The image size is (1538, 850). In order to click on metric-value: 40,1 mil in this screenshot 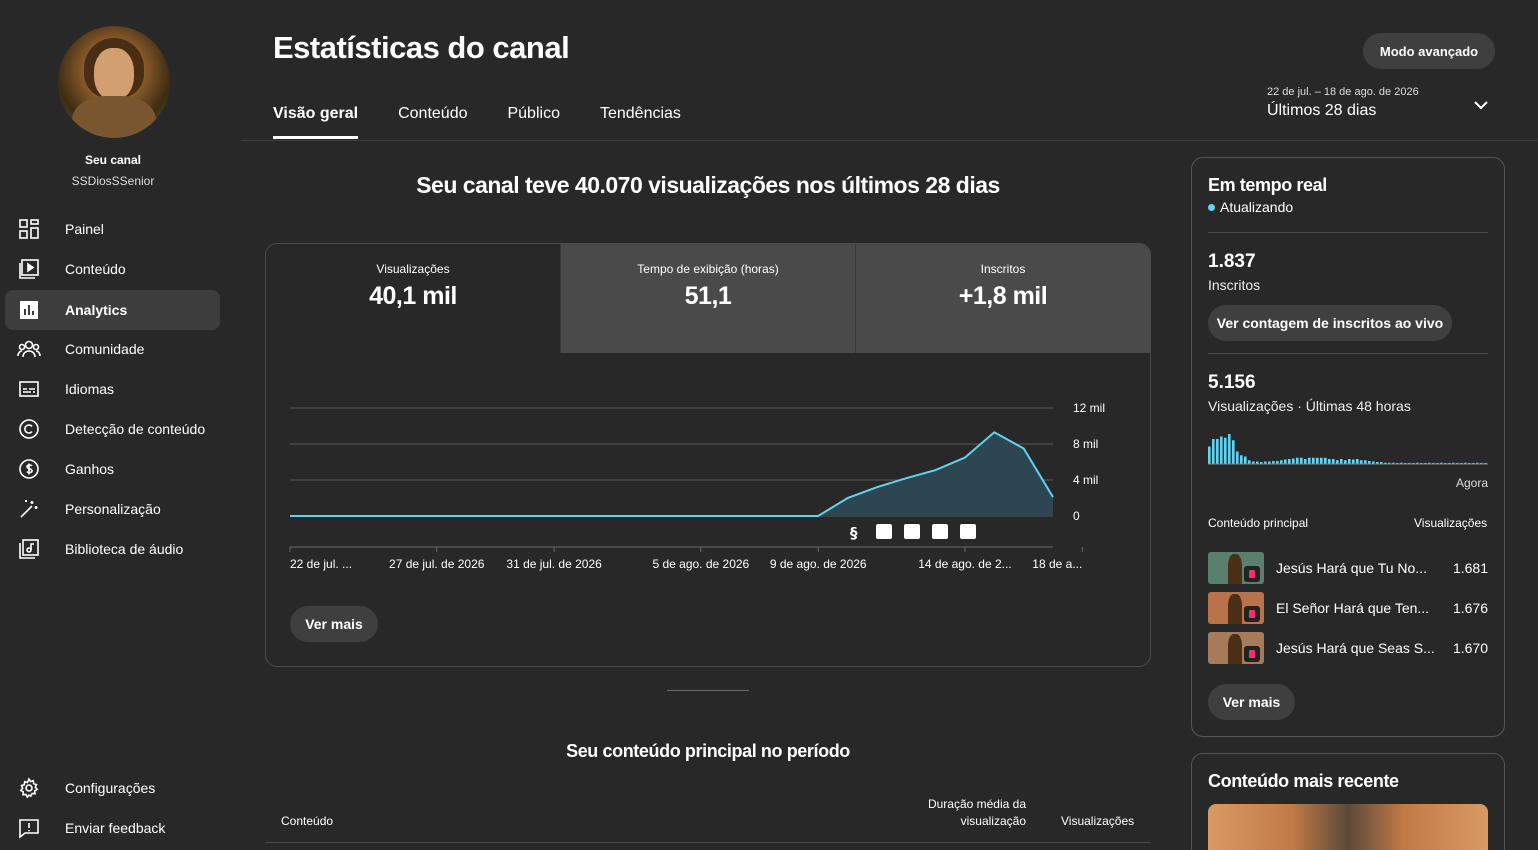, I will do `click(413, 296)`.